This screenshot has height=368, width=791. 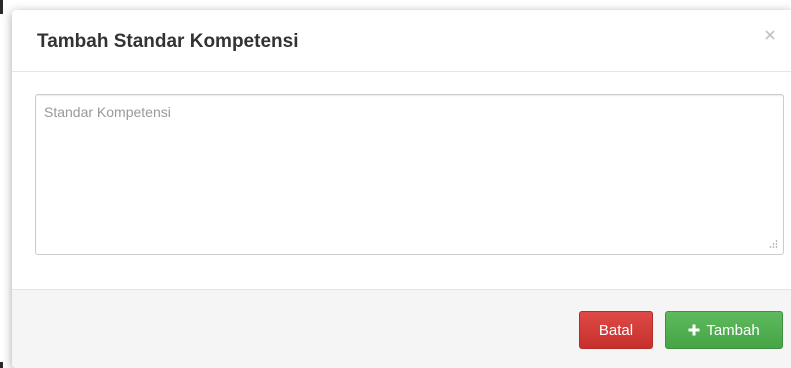 I want to click on add-button: Tambah, so click(x=724, y=330).